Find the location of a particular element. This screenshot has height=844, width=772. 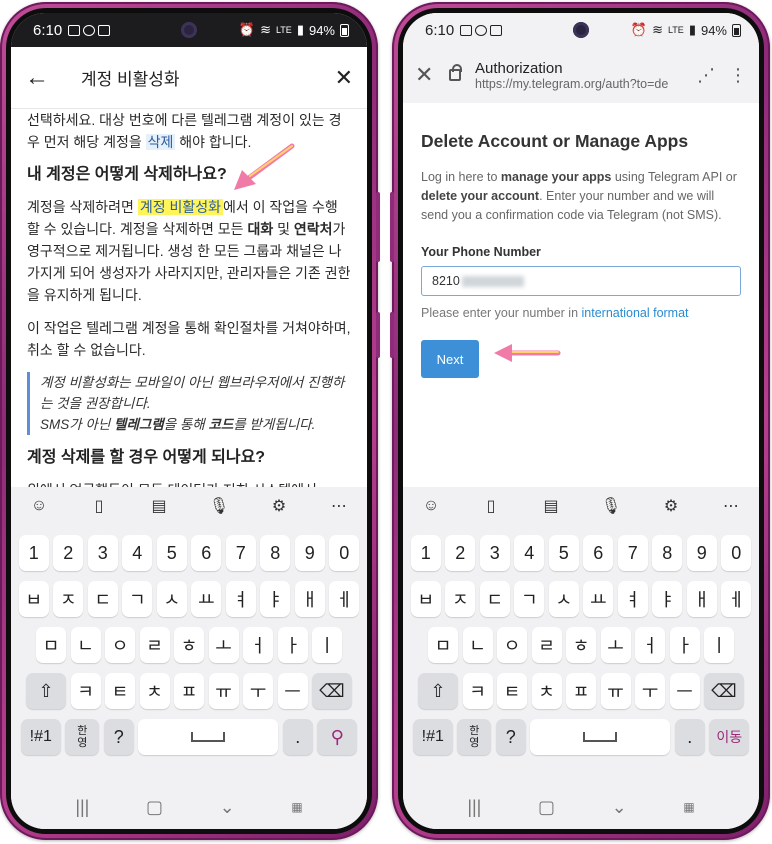

search-icon: ⚲ is located at coordinates (337, 737).